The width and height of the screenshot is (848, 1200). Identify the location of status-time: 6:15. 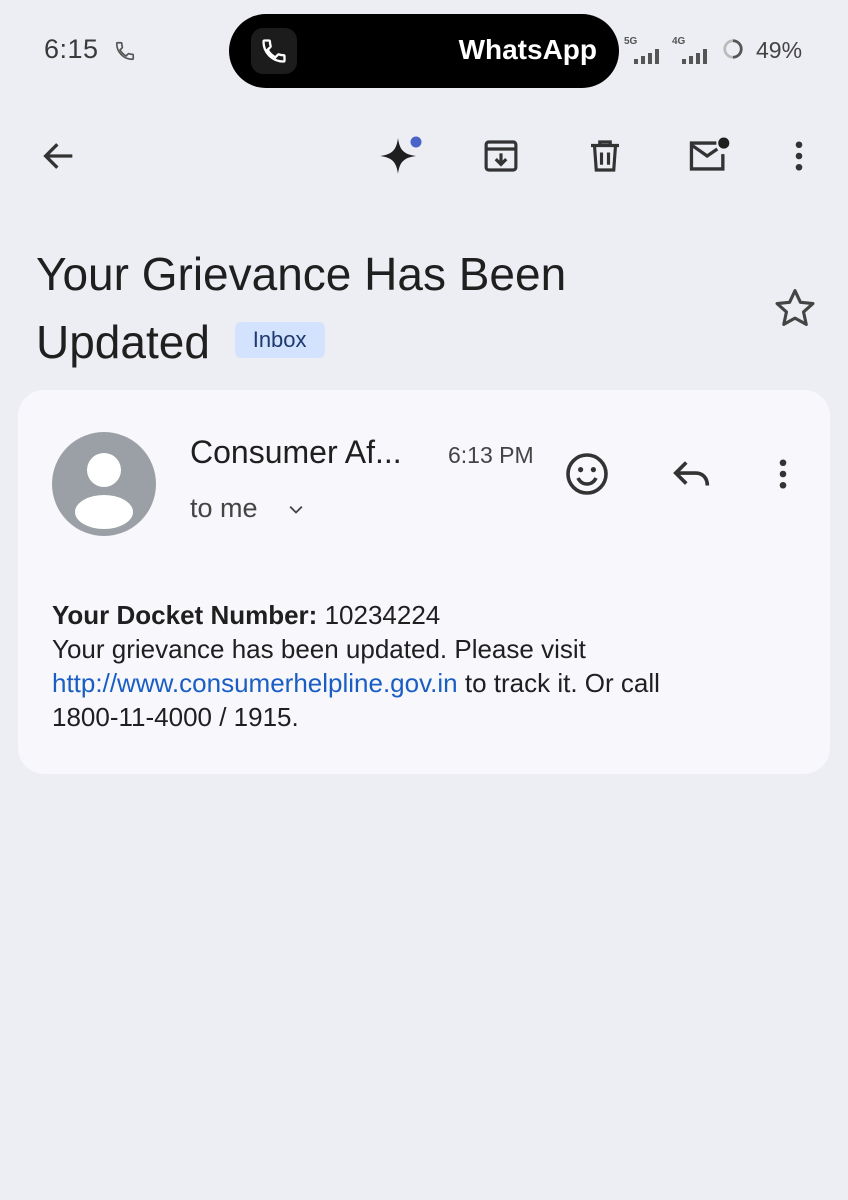
(71, 49).